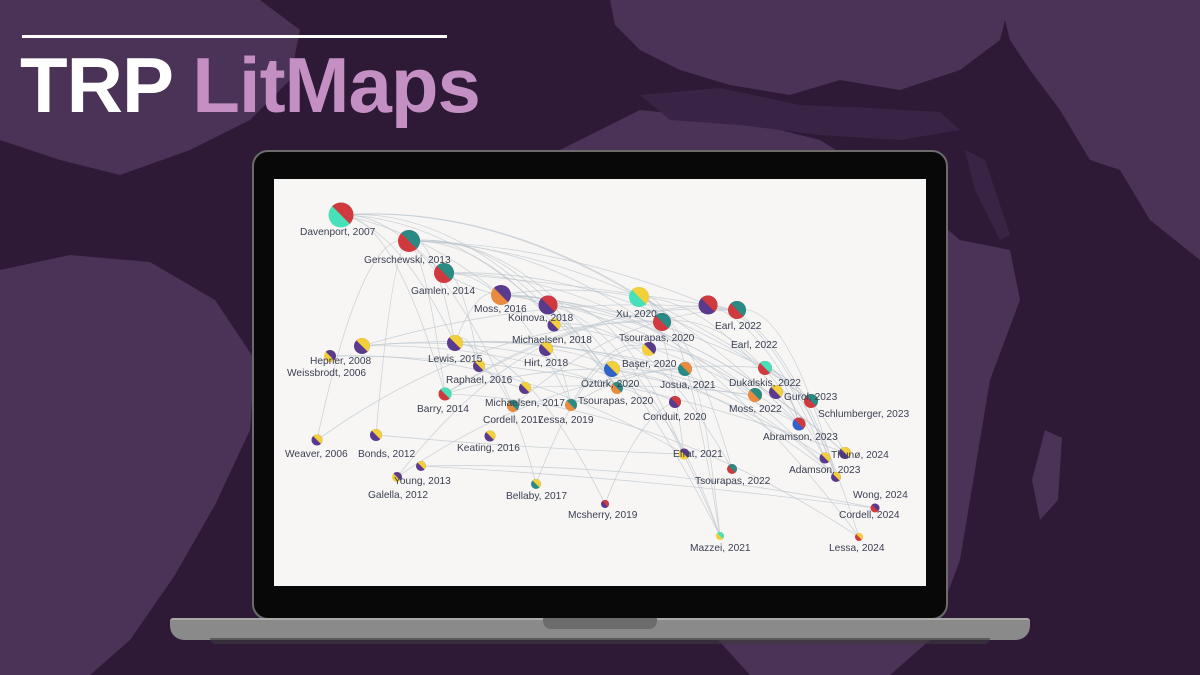 Image resolution: width=1200 pixels, height=675 pixels. Describe the element at coordinates (610, 384) in the screenshot. I see `paper-label: Öztürk, 2020` at that location.